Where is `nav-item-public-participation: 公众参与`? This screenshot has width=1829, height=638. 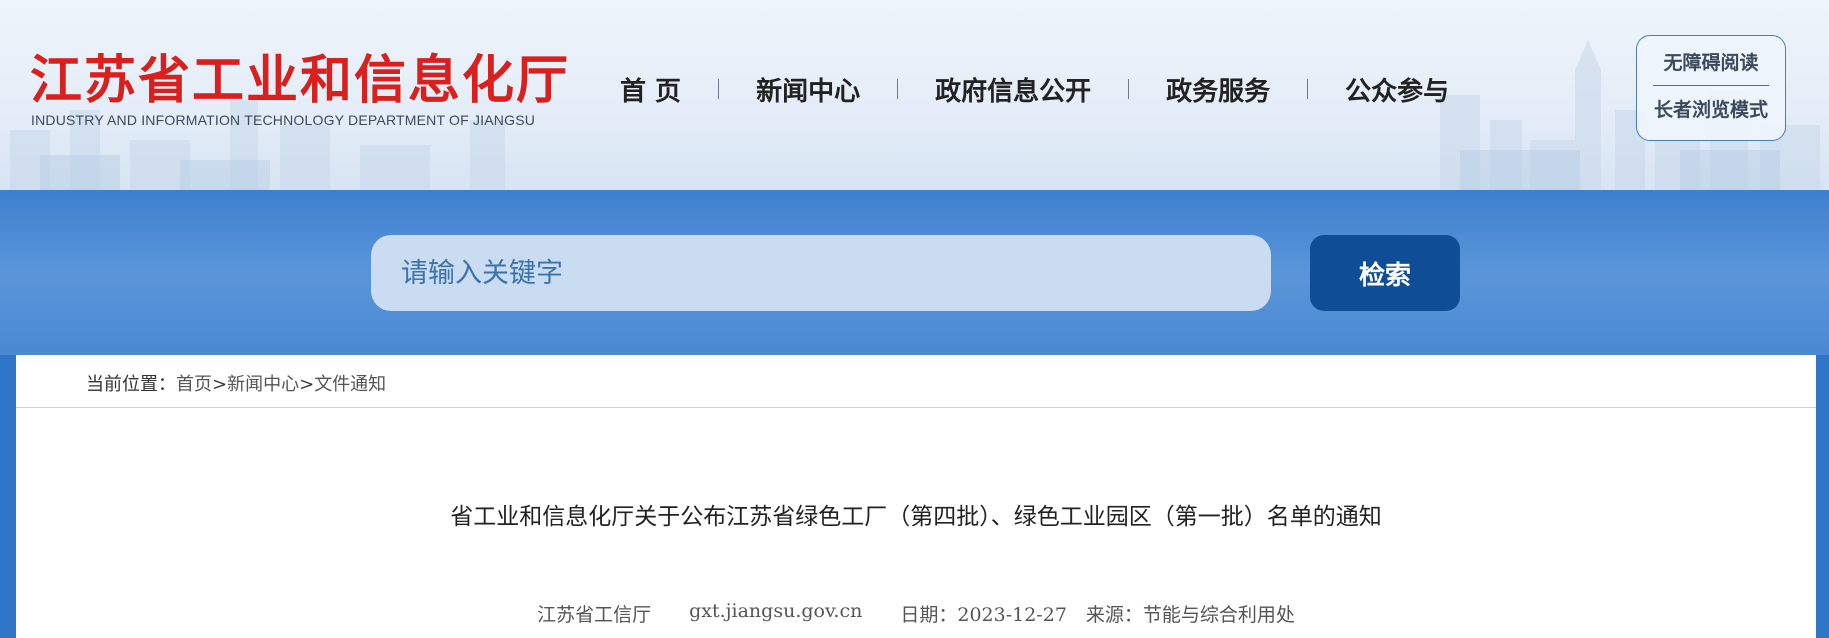 nav-item-public-participation: 公众参与 is located at coordinates (1397, 89).